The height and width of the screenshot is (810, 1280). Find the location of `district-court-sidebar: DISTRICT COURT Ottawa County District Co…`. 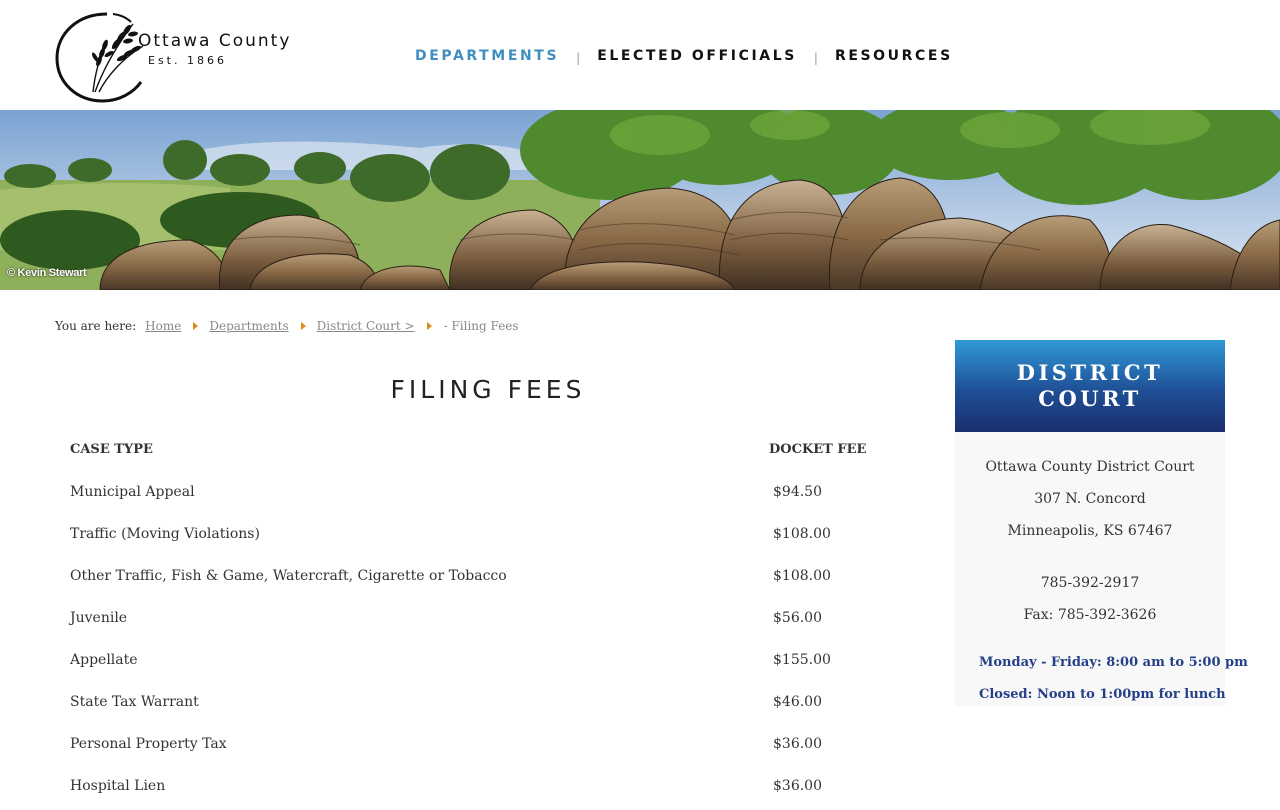

district-court-sidebar: DISTRICT COURT Ottawa County District Co… is located at coordinates (1101, 523).